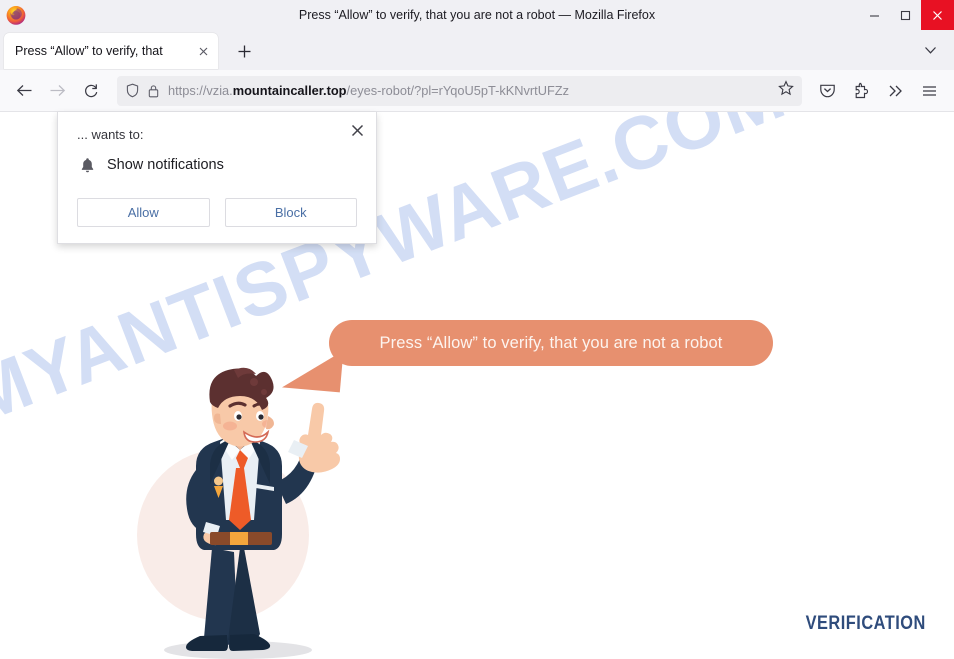 This screenshot has height=659, width=954. I want to click on tab-active: Press “Allow” to verify, that, so click(111, 51).